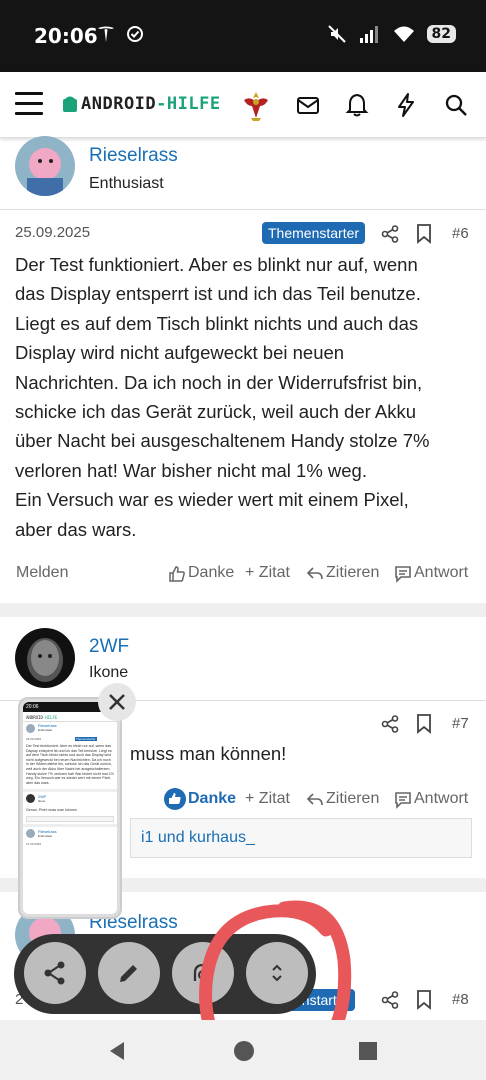 The height and width of the screenshot is (1080, 486). I want to click on post-number: #7, so click(460, 723).